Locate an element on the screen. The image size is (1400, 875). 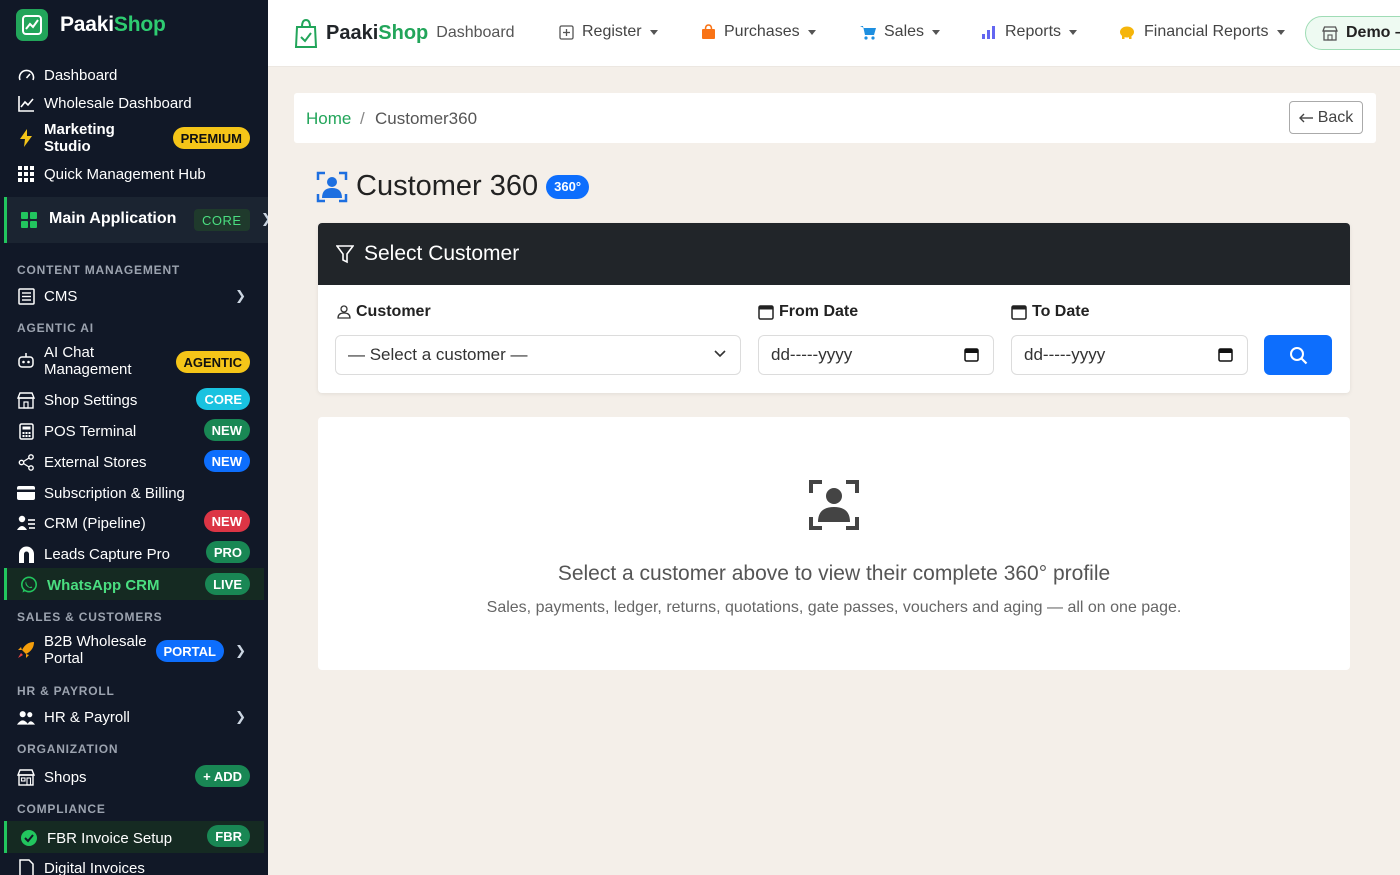
sidebar-item-subscription-billing: Subscription & Billing is located at coordinates (101, 493).